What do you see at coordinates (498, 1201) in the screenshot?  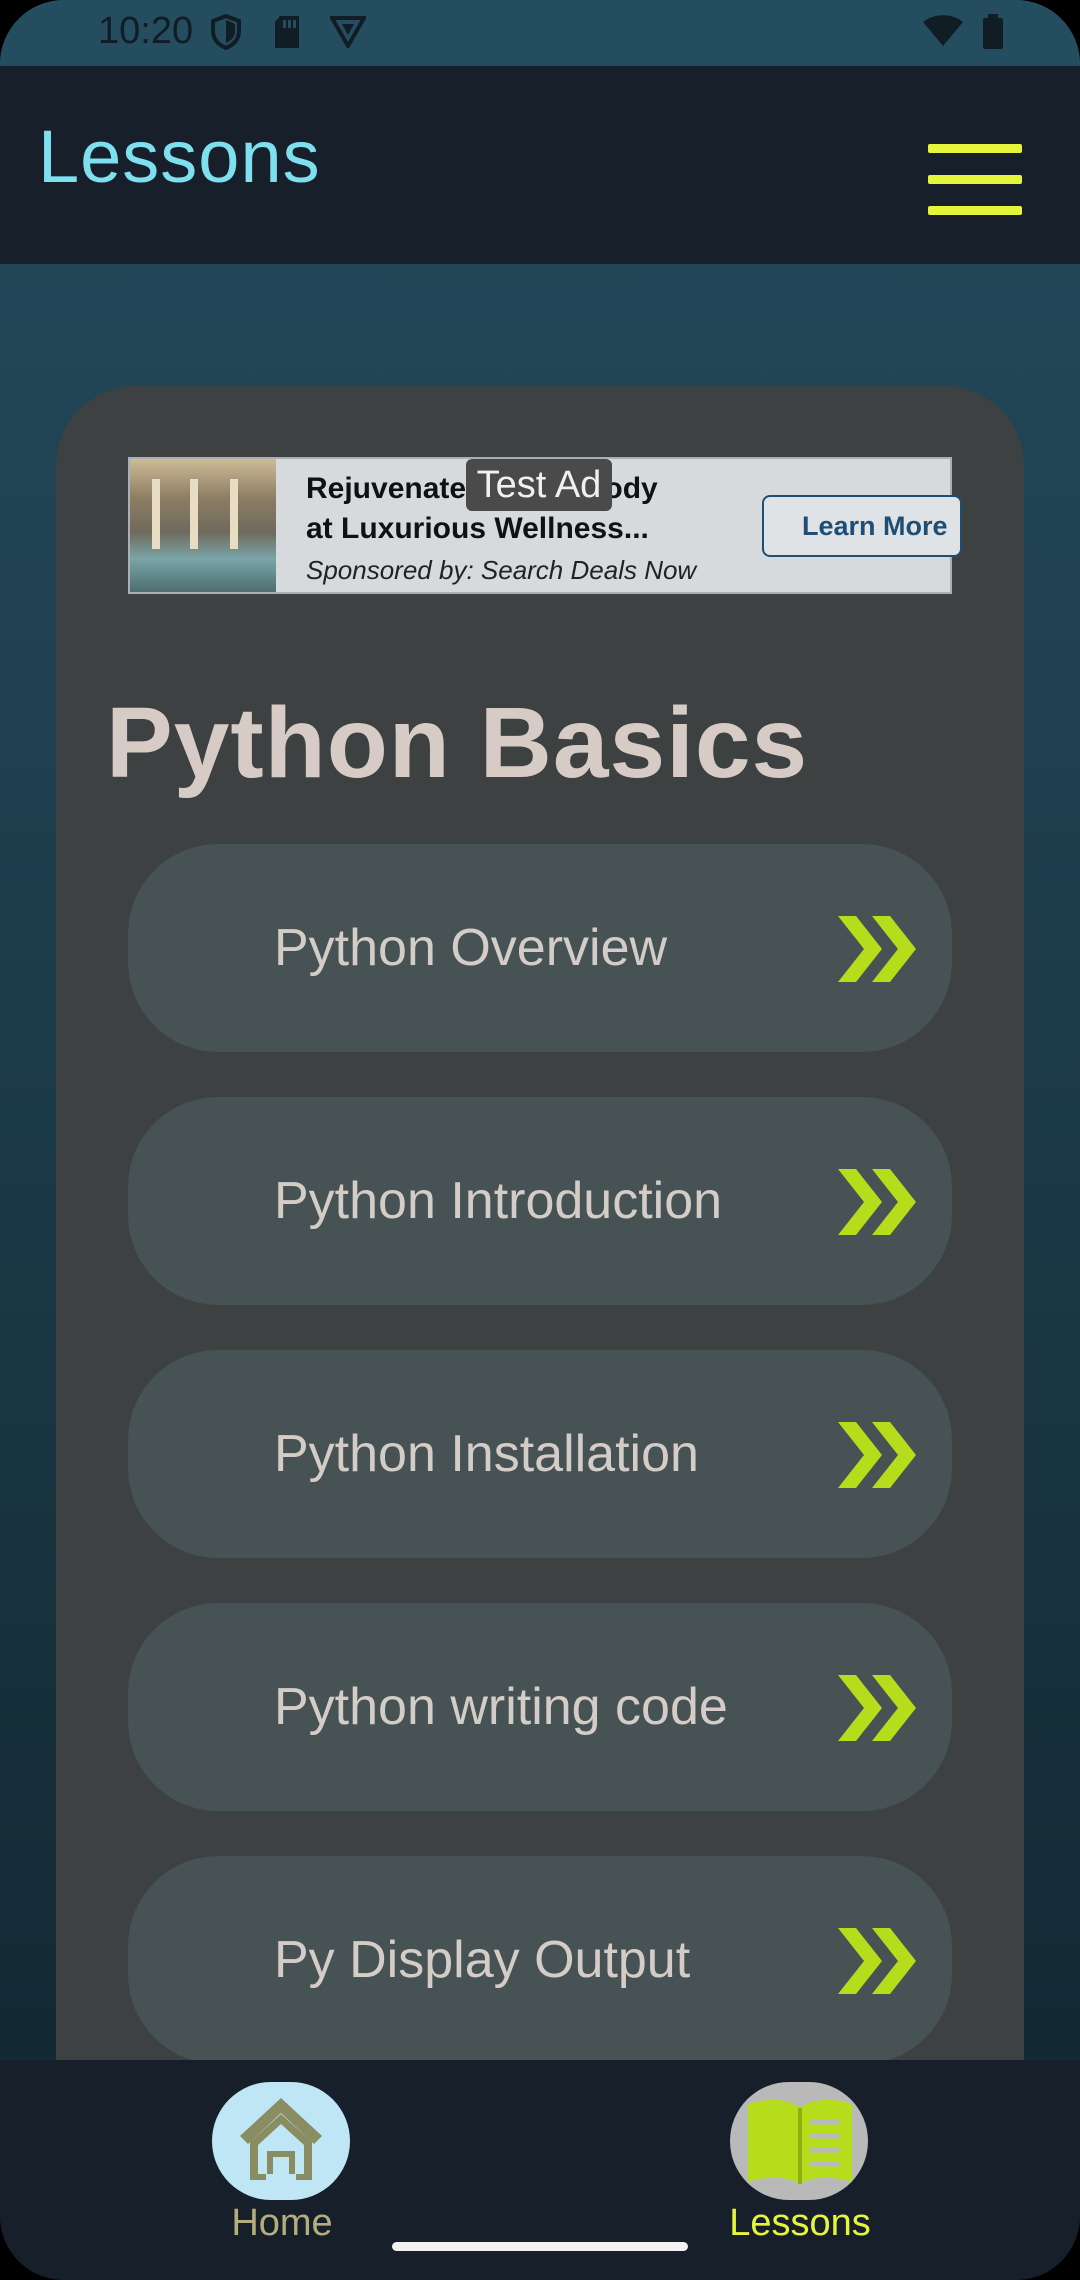 I see `lesson-label: Python Introduction` at bounding box center [498, 1201].